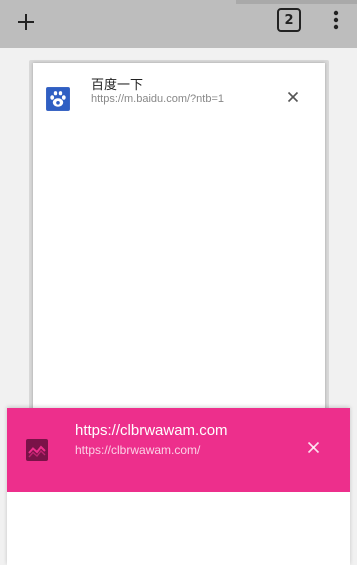  Describe the element at coordinates (58, 99) in the screenshot. I see `baidu-paw-icon` at that location.